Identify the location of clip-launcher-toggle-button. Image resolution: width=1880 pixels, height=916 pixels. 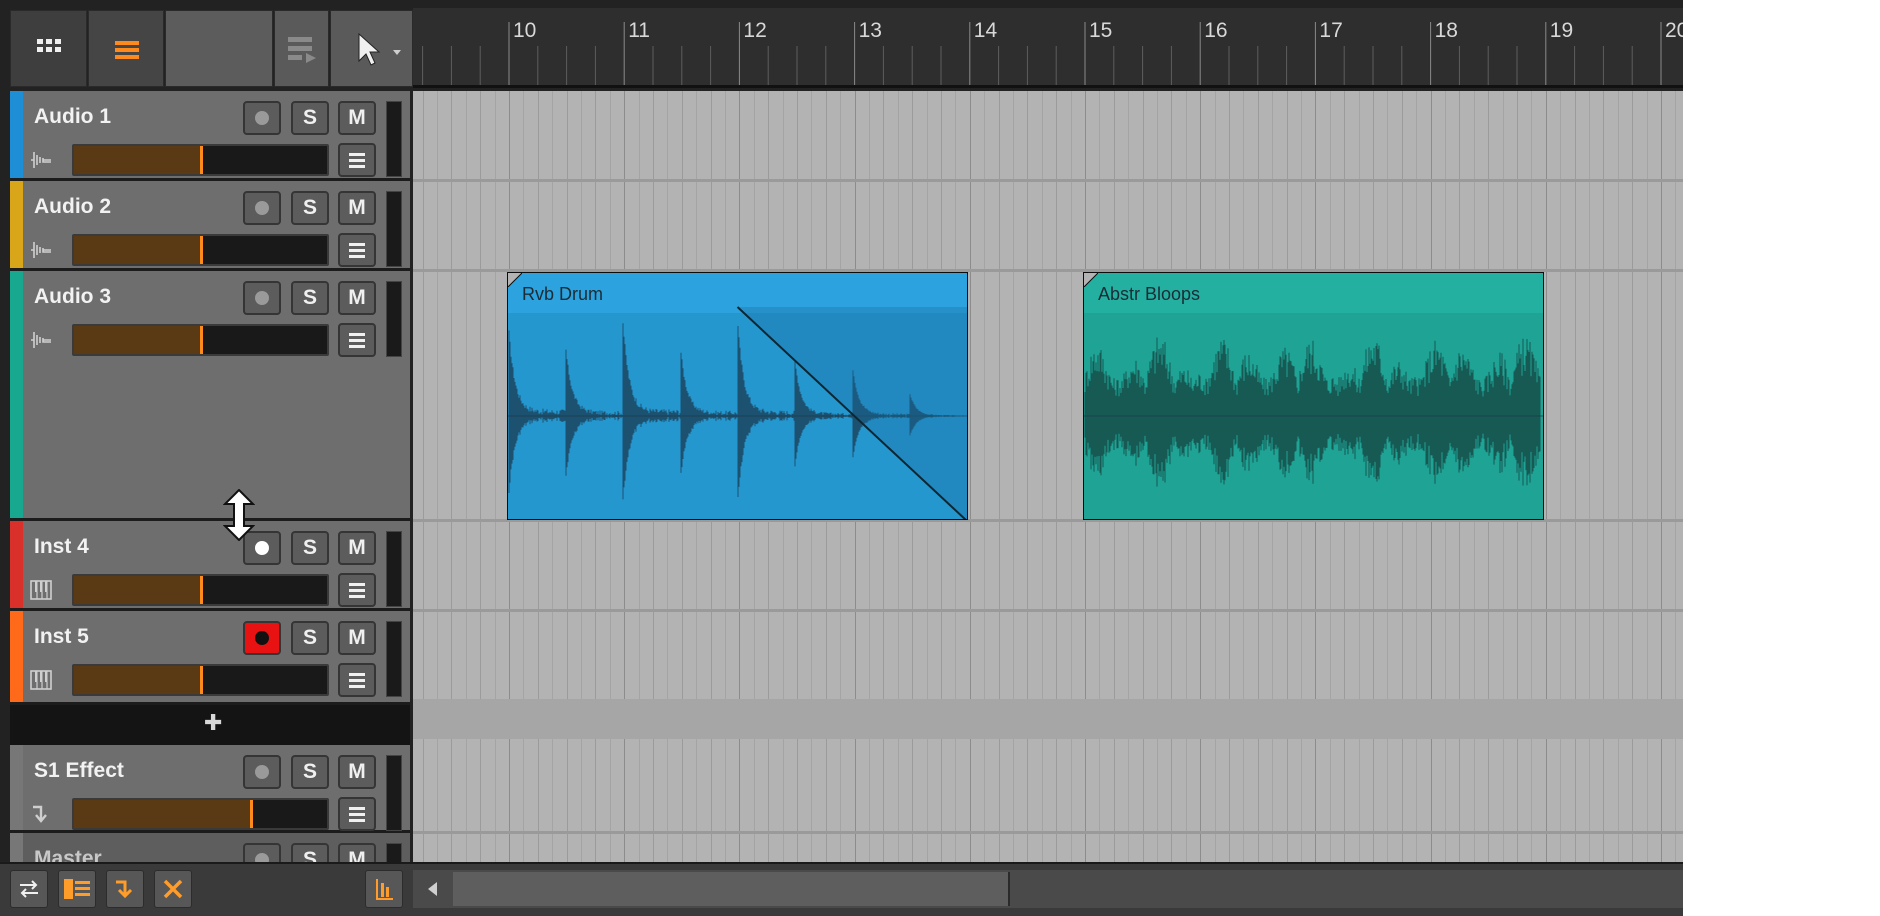
(77, 889).